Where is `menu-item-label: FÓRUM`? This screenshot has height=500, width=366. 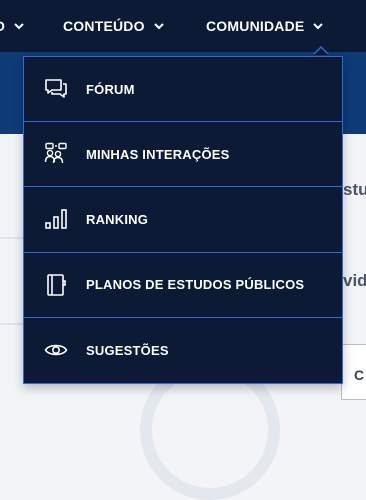 menu-item-label: FÓRUM is located at coordinates (110, 89).